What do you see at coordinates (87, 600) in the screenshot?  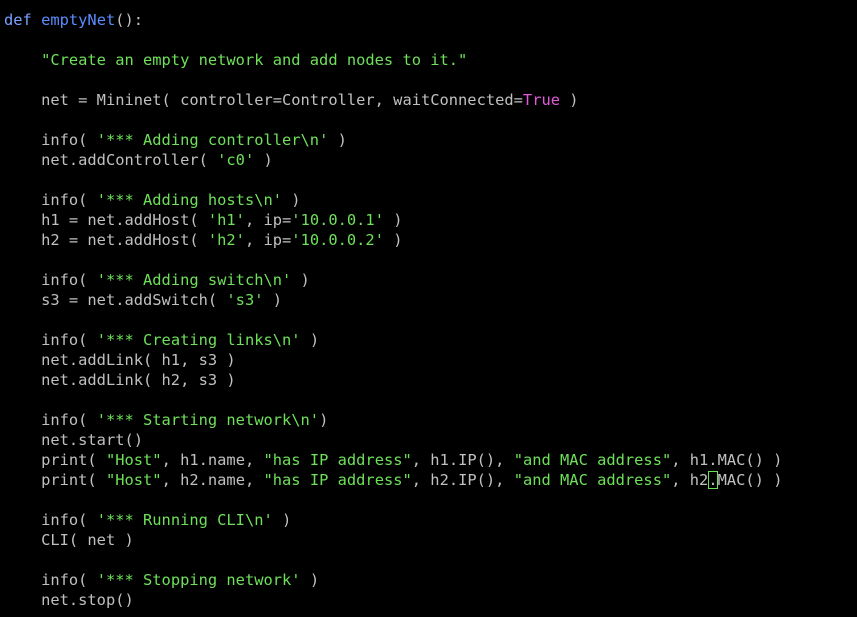 I see `code-text: net.stop()` at bounding box center [87, 600].